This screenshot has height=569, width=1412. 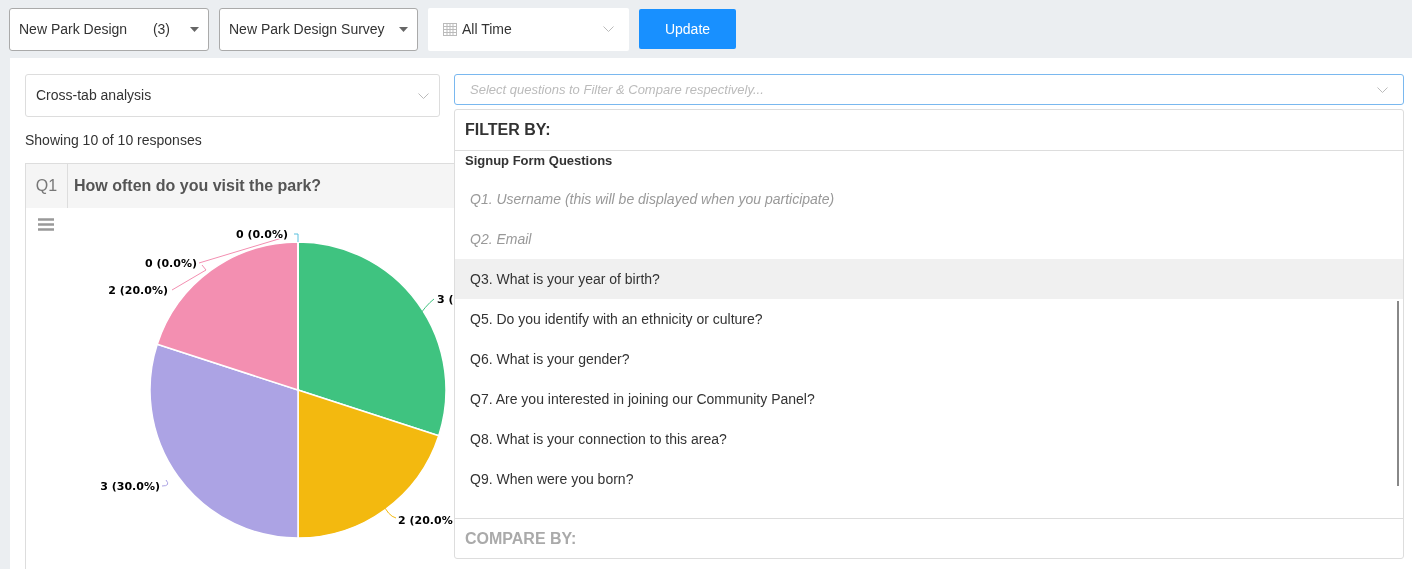 What do you see at coordinates (130, 486) in the screenshot?
I see `data-label: 3 (30.0%)` at bounding box center [130, 486].